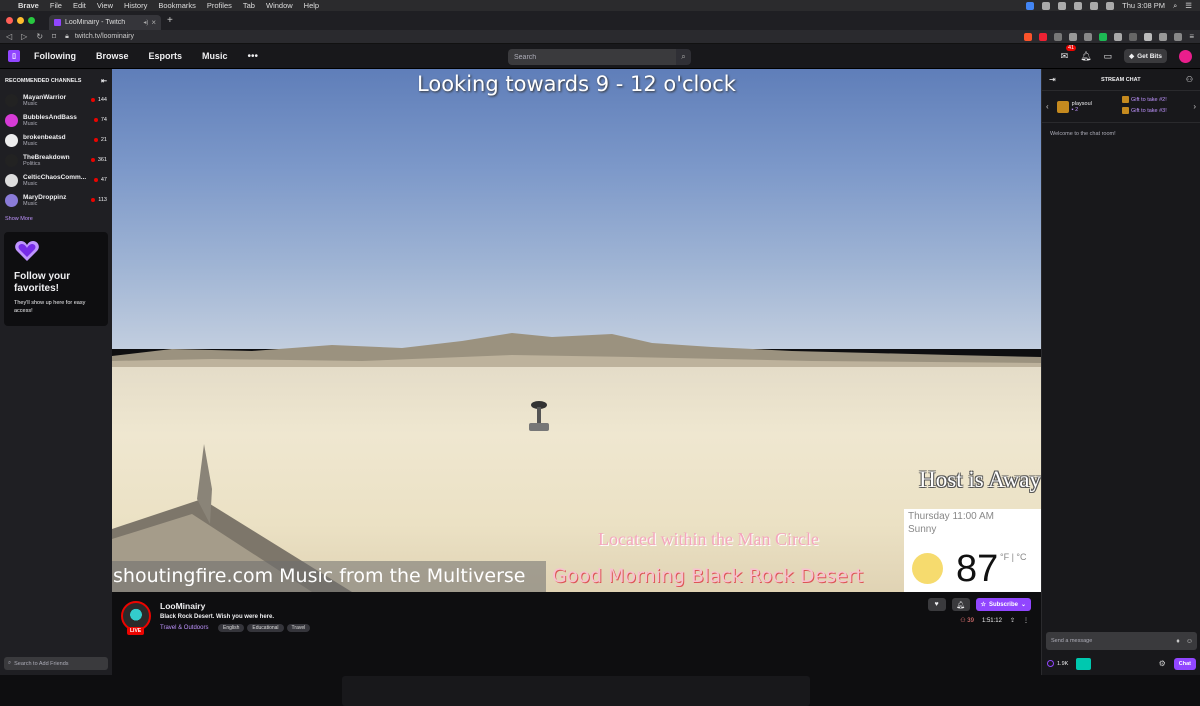 Image resolution: width=1200 pixels, height=706 pixels. What do you see at coordinates (104, 36) in the screenshot?
I see `url-text: twitch.tv/loominairy` at bounding box center [104, 36].